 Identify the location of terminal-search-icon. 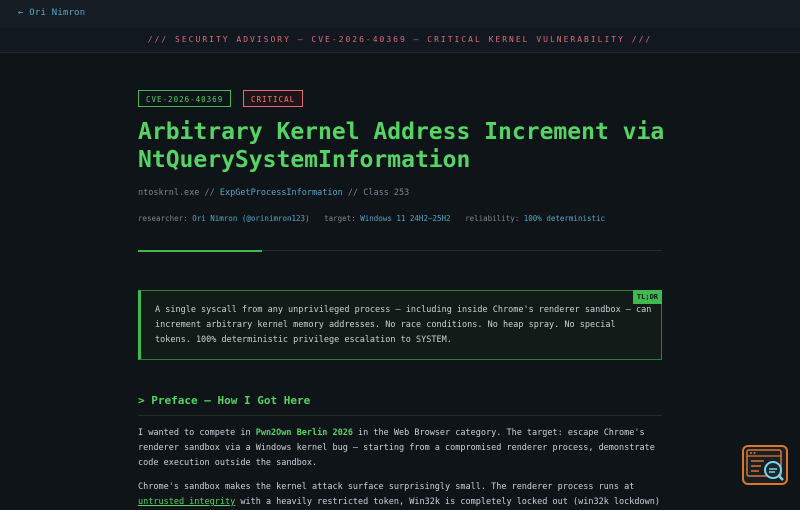
(765, 465).